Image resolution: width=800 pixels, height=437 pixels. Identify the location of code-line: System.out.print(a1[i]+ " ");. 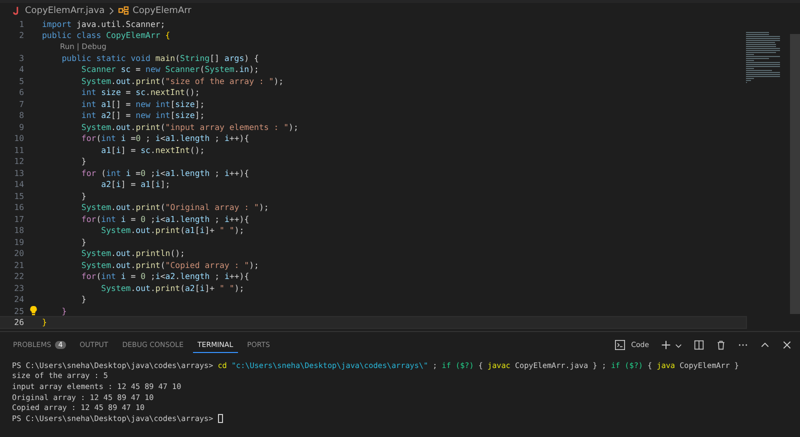
(172, 230).